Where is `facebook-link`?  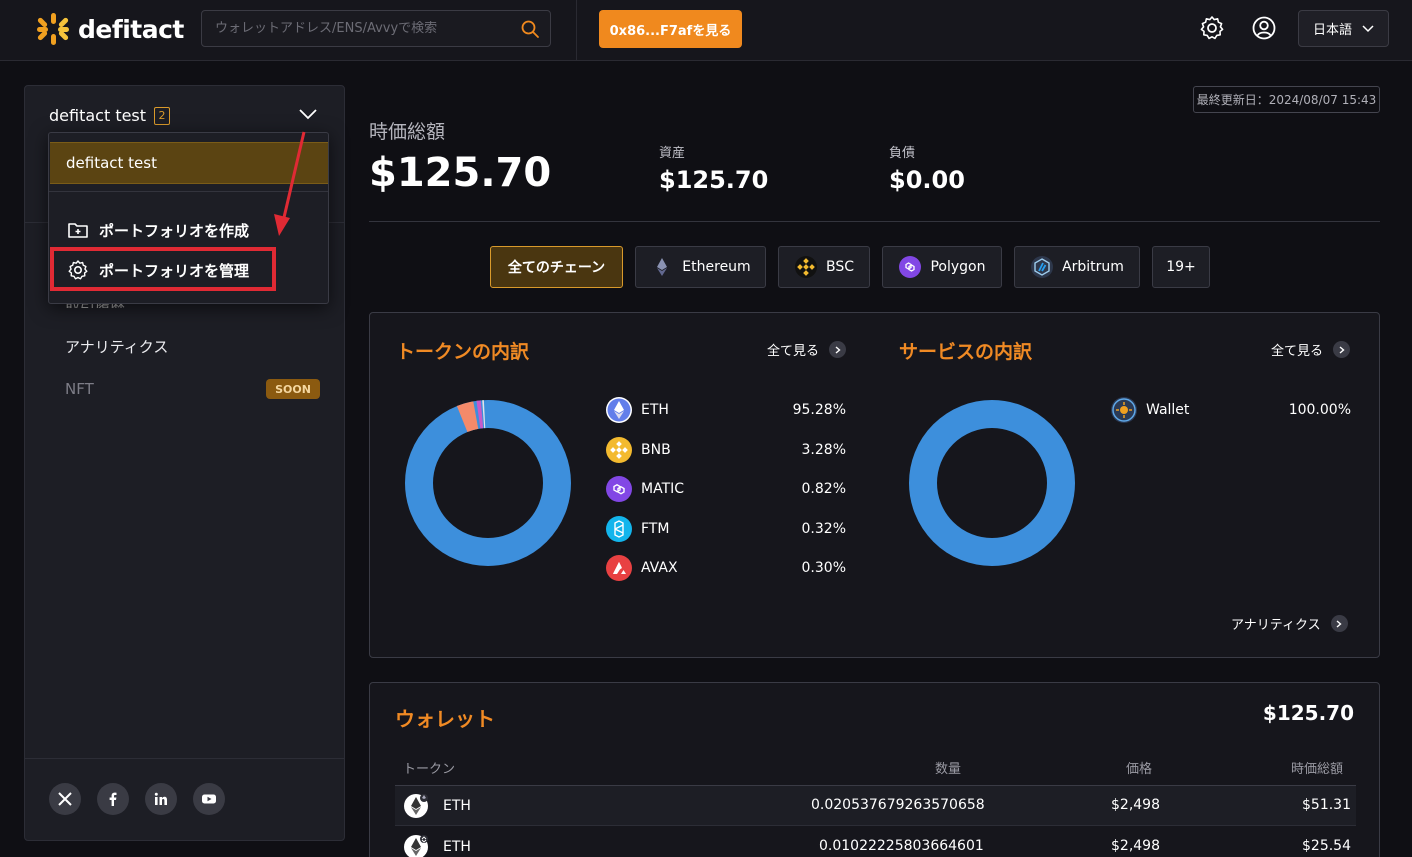 facebook-link is located at coordinates (113, 799).